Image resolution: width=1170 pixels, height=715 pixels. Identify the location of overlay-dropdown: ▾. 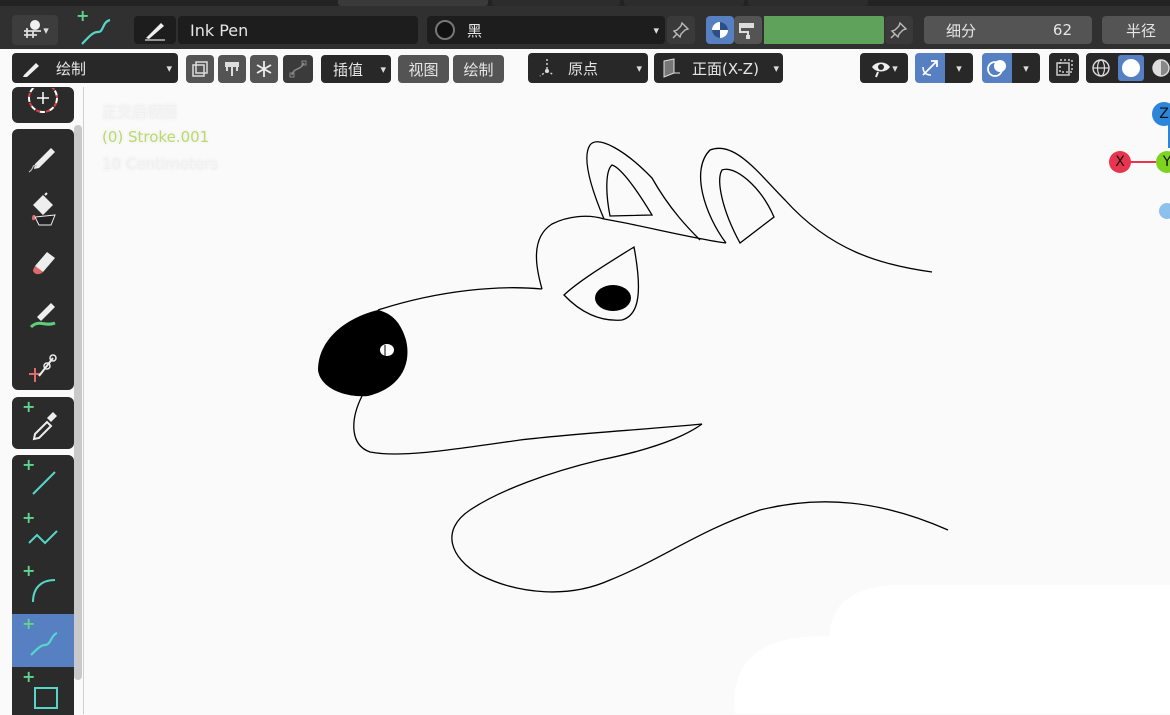
(1026, 68).